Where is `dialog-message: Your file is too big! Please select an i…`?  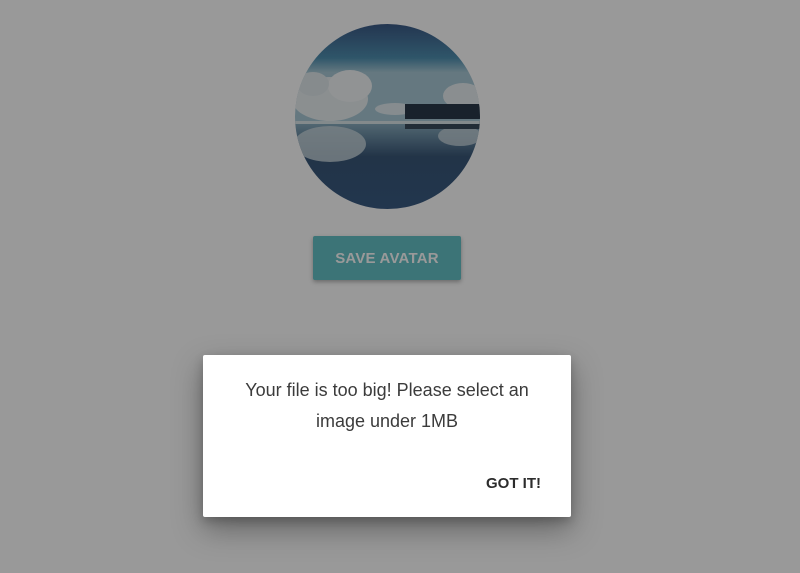 dialog-message: Your file is too big! Please select an i… is located at coordinates (387, 405).